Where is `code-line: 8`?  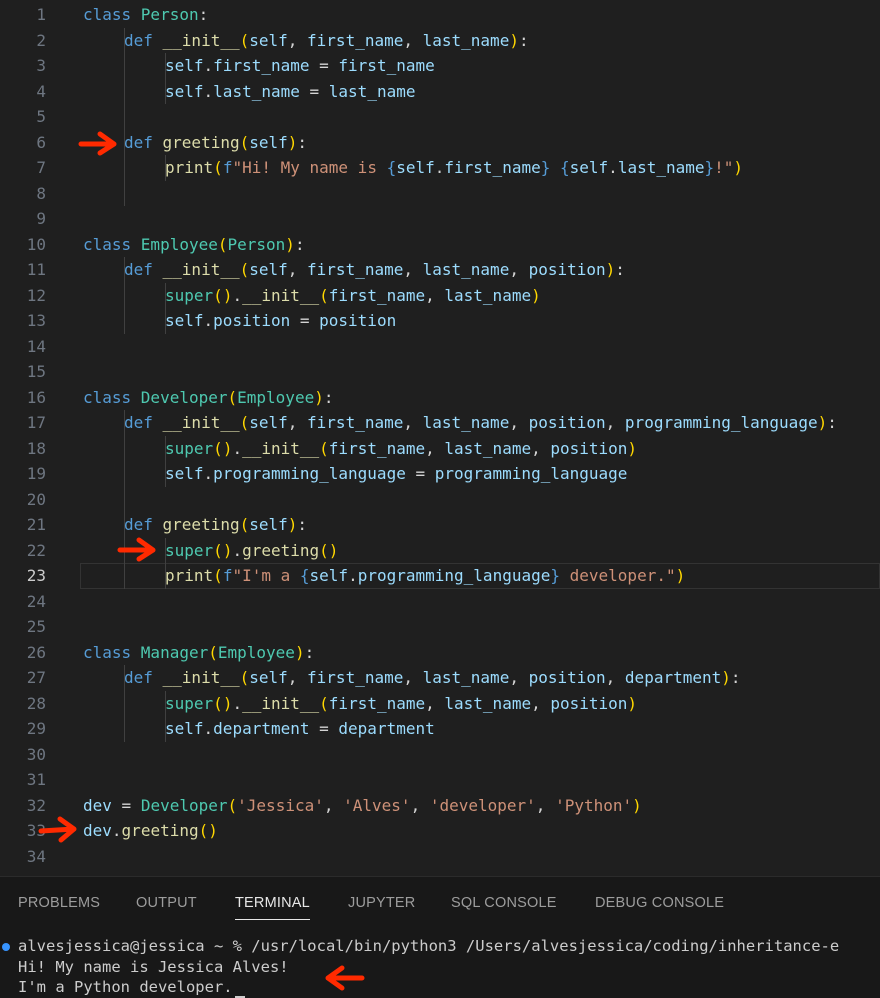 code-line: 8 is located at coordinates (440, 193).